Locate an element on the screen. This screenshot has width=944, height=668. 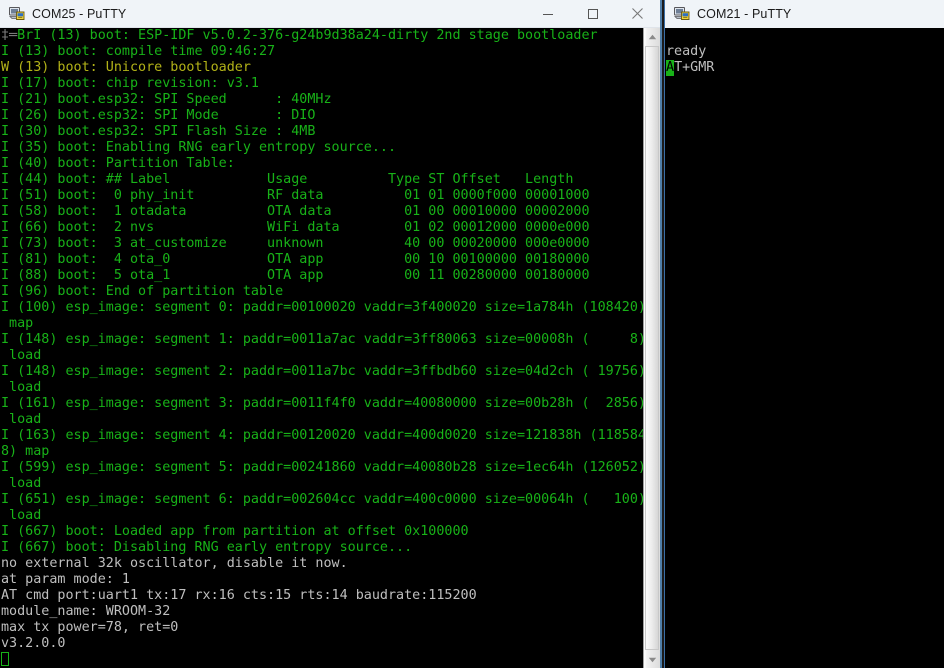
scrollbar-com25 is located at coordinates (651, 348).